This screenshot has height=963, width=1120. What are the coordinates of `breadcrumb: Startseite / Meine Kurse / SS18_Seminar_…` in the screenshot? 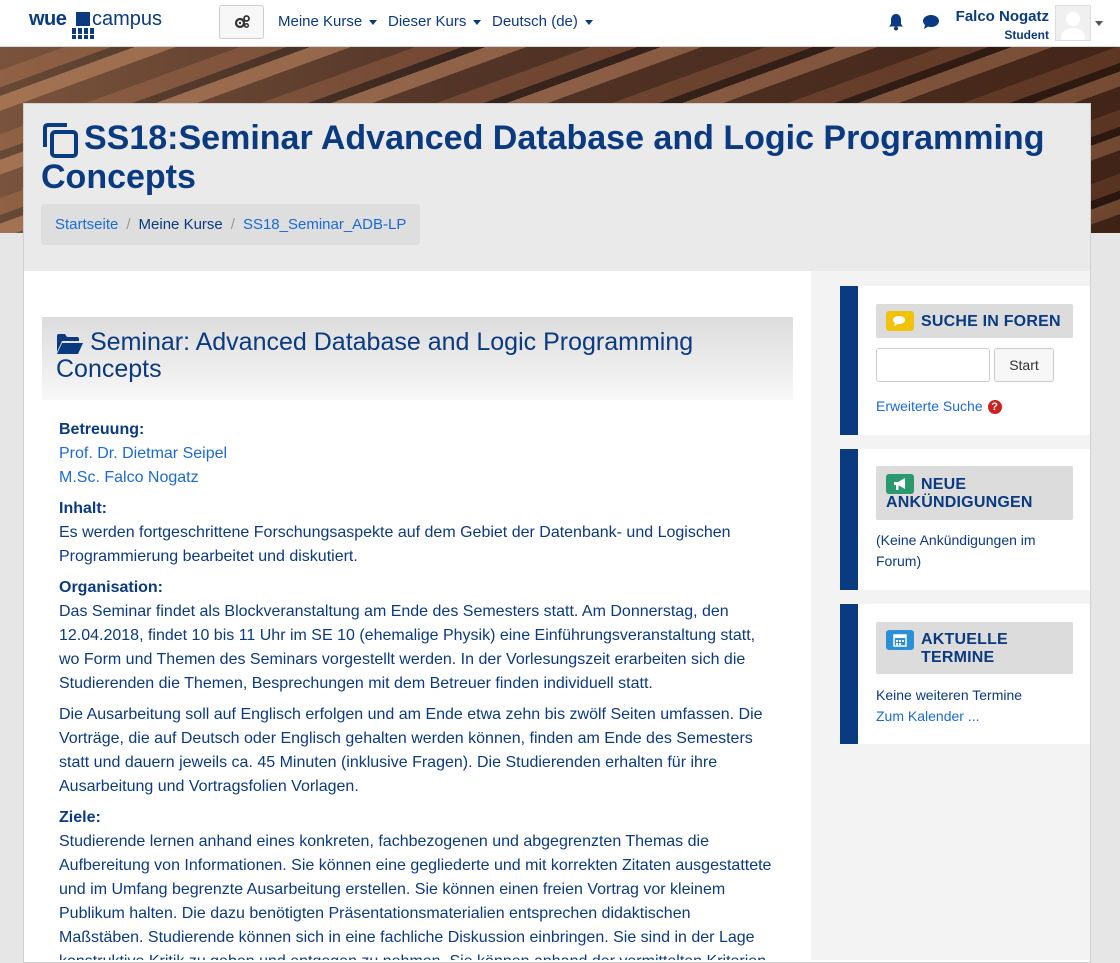 It's located at (231, 224).